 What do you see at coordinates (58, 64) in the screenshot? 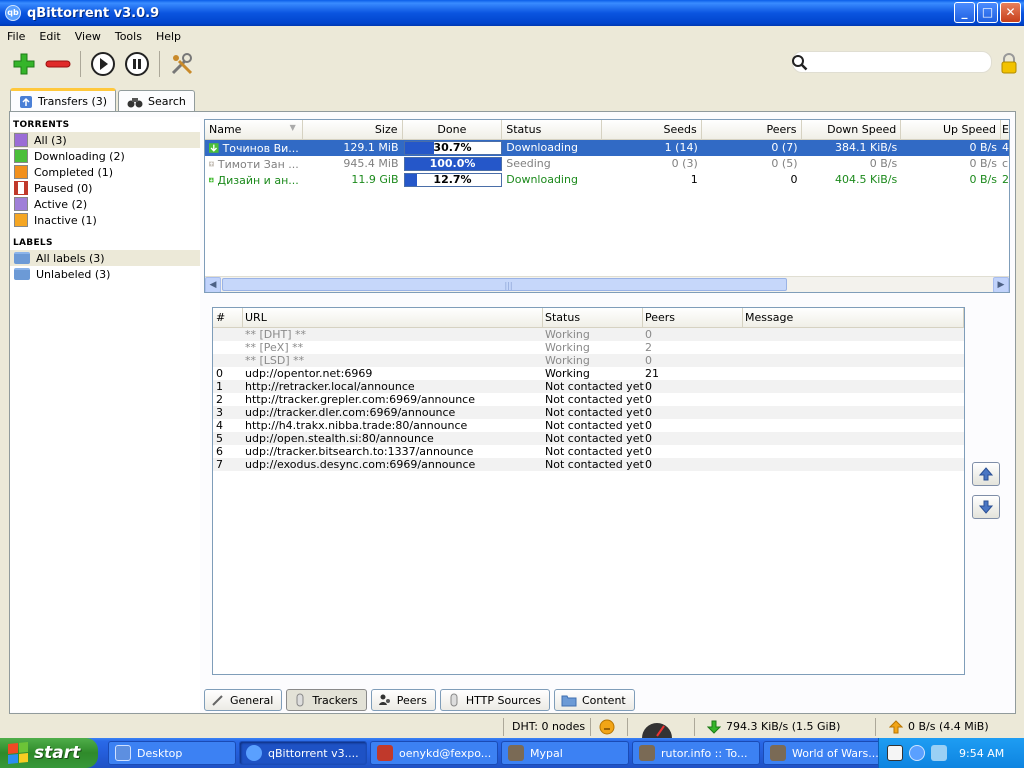
I see `delete-torrent-button` at bounding box center [58, 64].